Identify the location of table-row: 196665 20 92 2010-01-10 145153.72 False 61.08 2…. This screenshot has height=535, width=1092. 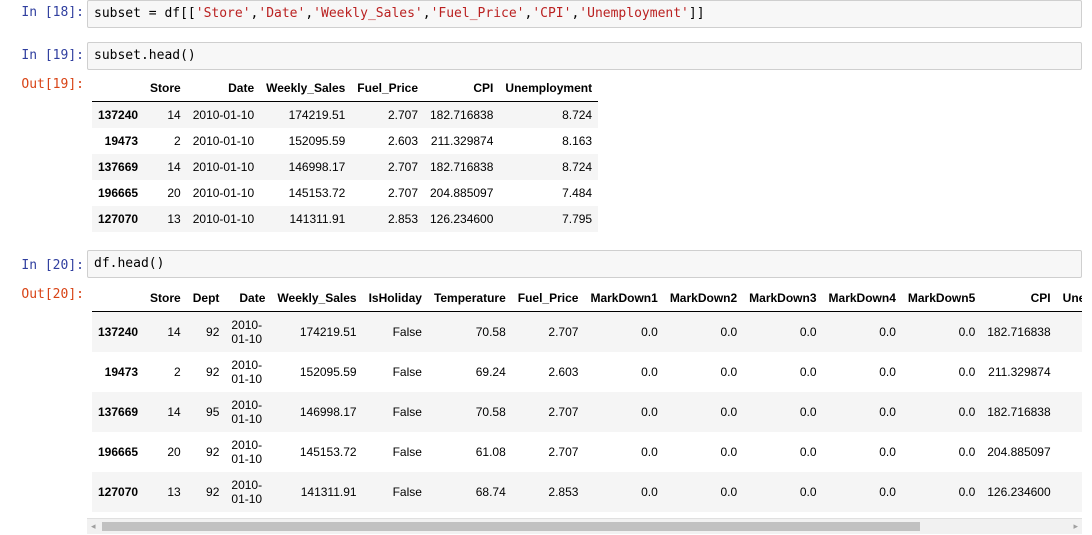
(587, 452).